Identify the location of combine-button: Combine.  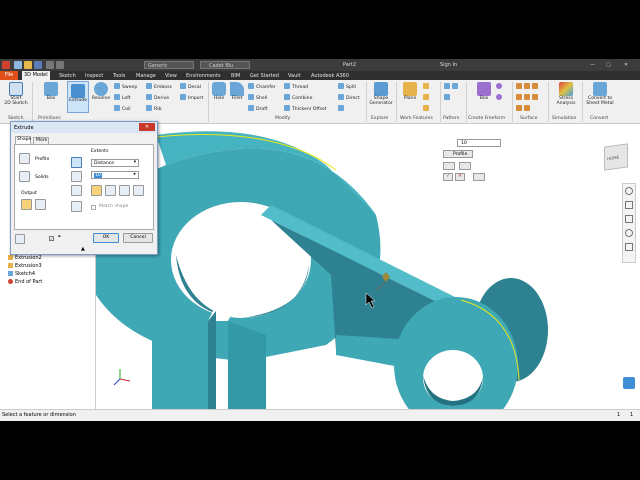
(298, 97).